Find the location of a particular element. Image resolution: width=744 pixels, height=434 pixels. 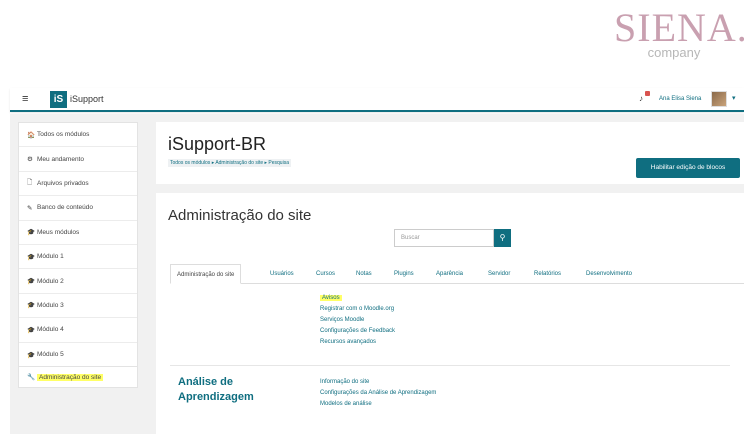

link-avisos: Avisos is located at coordinates (331, 298).